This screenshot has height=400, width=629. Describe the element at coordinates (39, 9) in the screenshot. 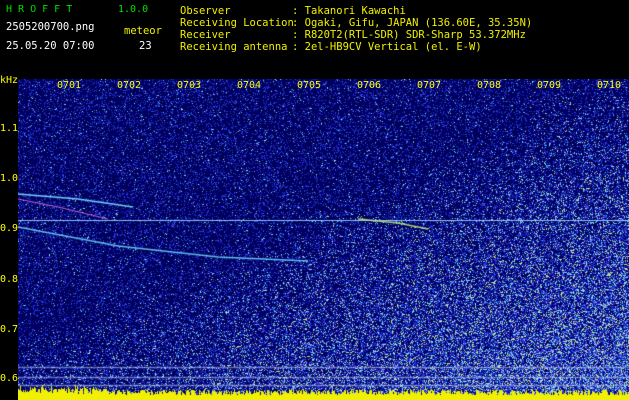

I see `app-name: H R O F F T` at that location.